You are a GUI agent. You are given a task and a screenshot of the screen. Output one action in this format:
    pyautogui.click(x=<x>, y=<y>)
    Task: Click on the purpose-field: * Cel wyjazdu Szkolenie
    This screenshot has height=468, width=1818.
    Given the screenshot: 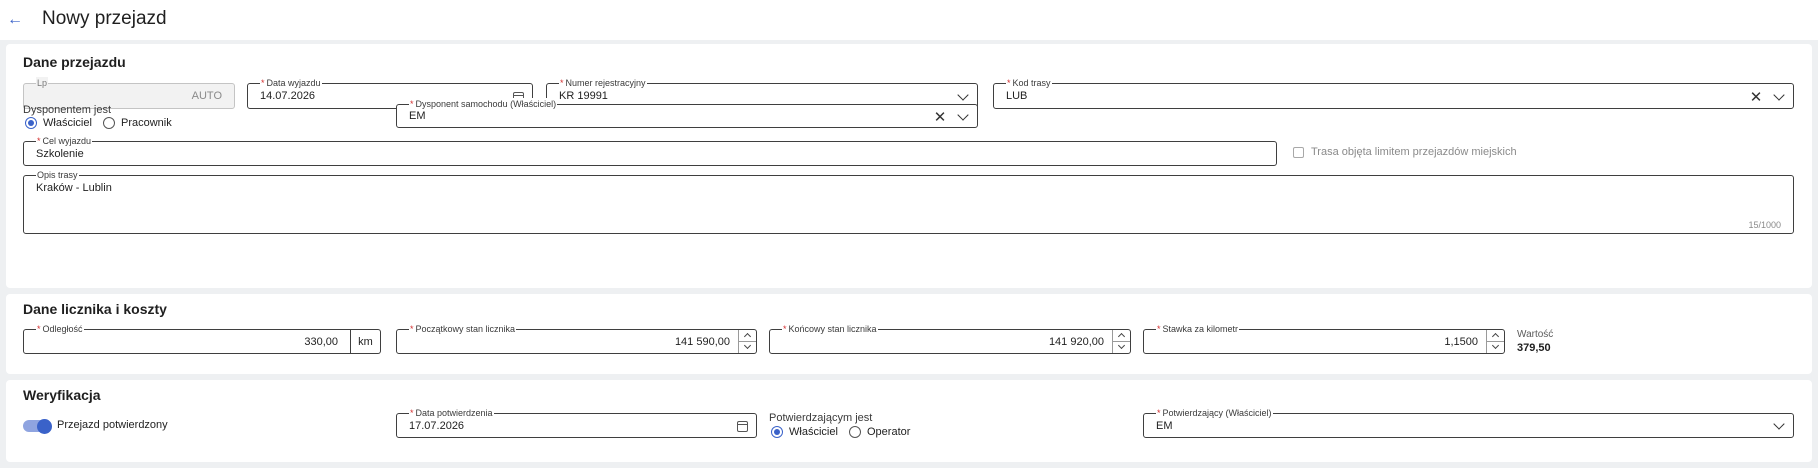 What is the action you would take?
    pyautogui.click(x=650, y=150)
    